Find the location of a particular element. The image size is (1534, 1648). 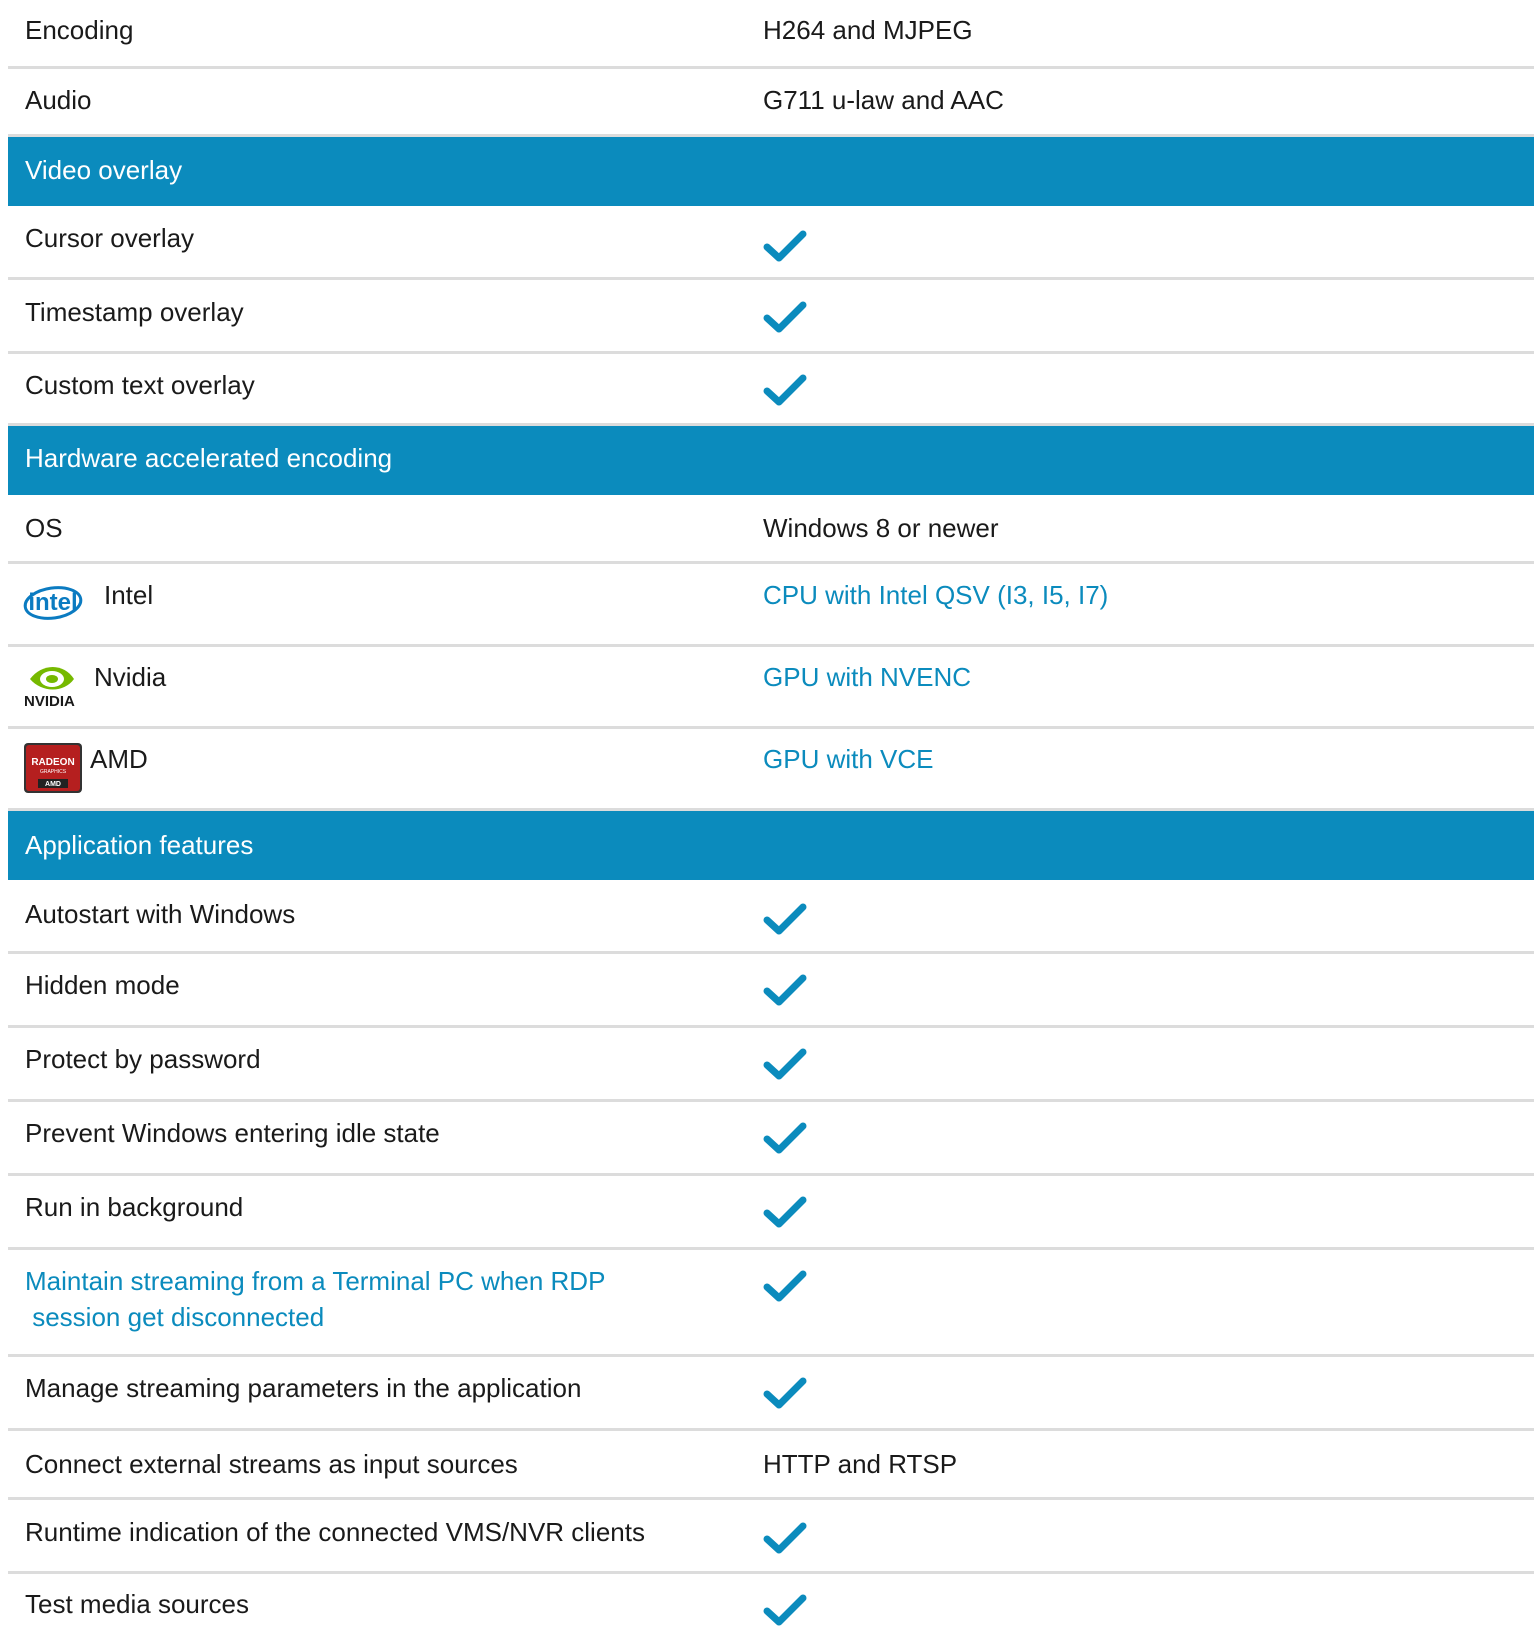

row-custom-text-overlay: Custom text overlay is located at coordinates (771, 390).